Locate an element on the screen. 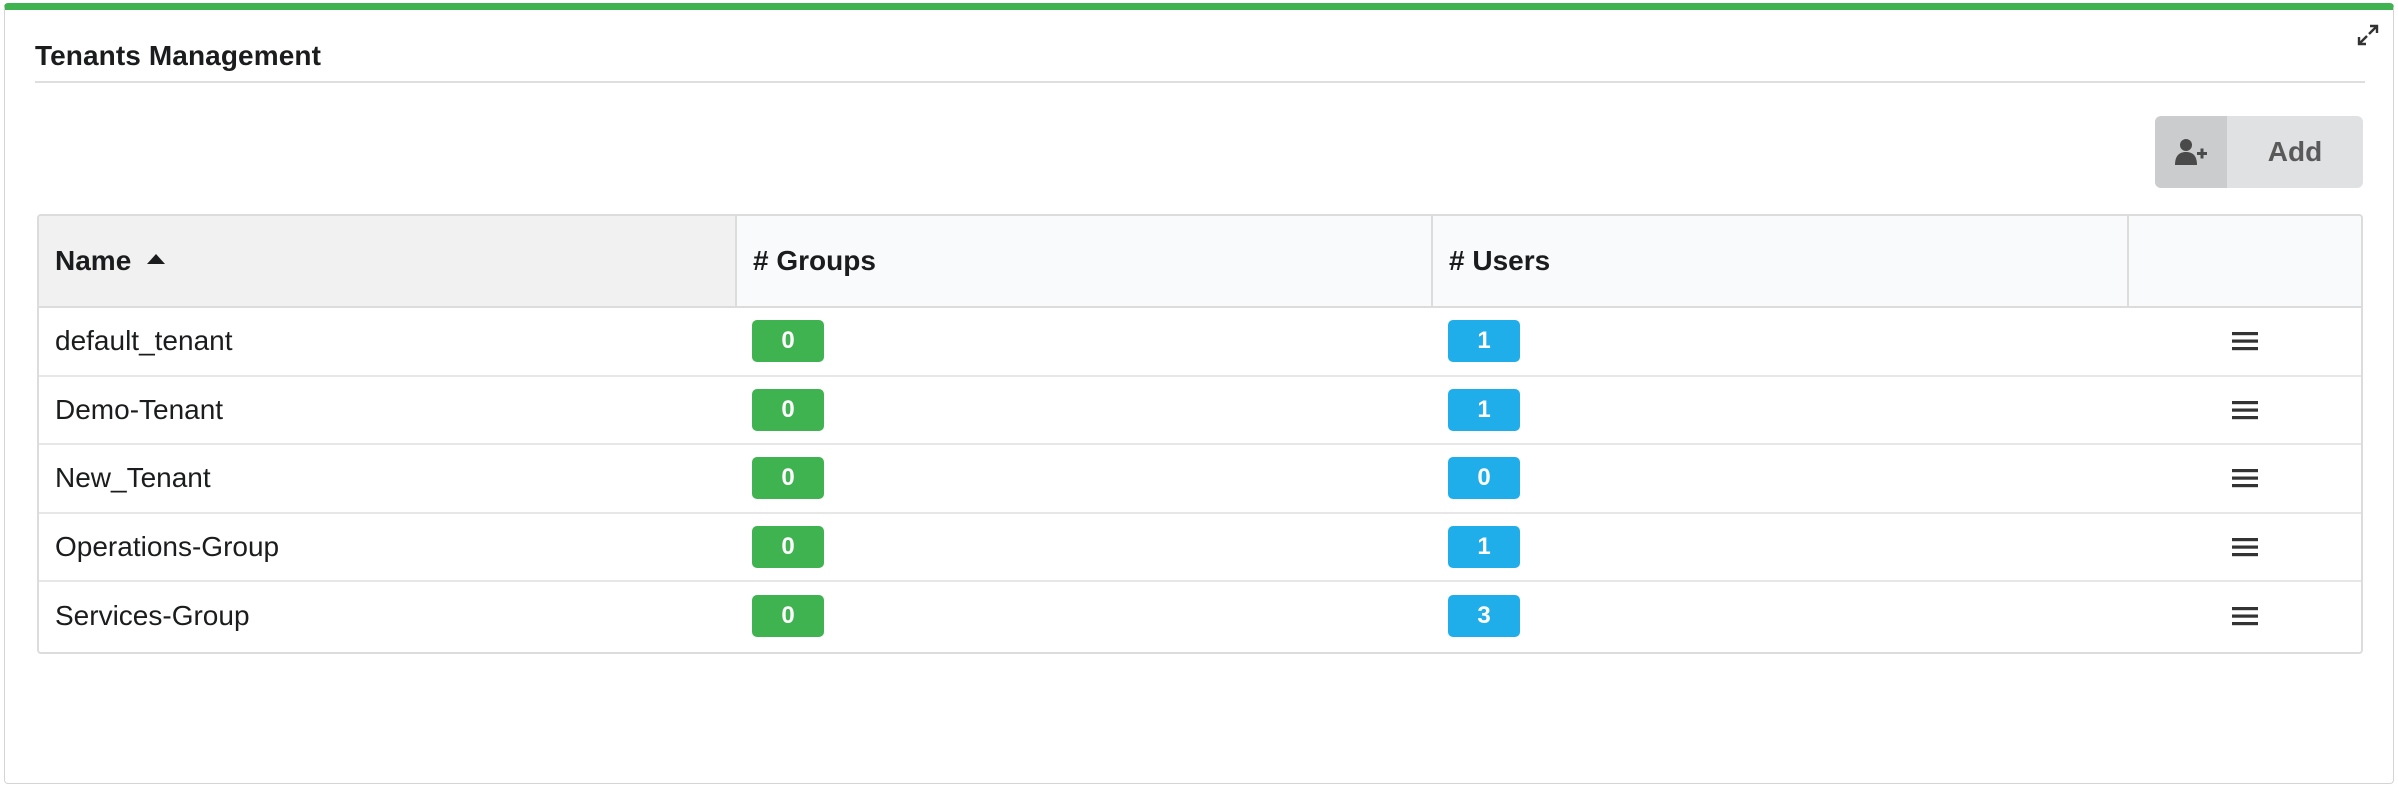 This screenshot has height=788, width=2398. add-tenant-button: Add is located at coordinates (2259, 152).